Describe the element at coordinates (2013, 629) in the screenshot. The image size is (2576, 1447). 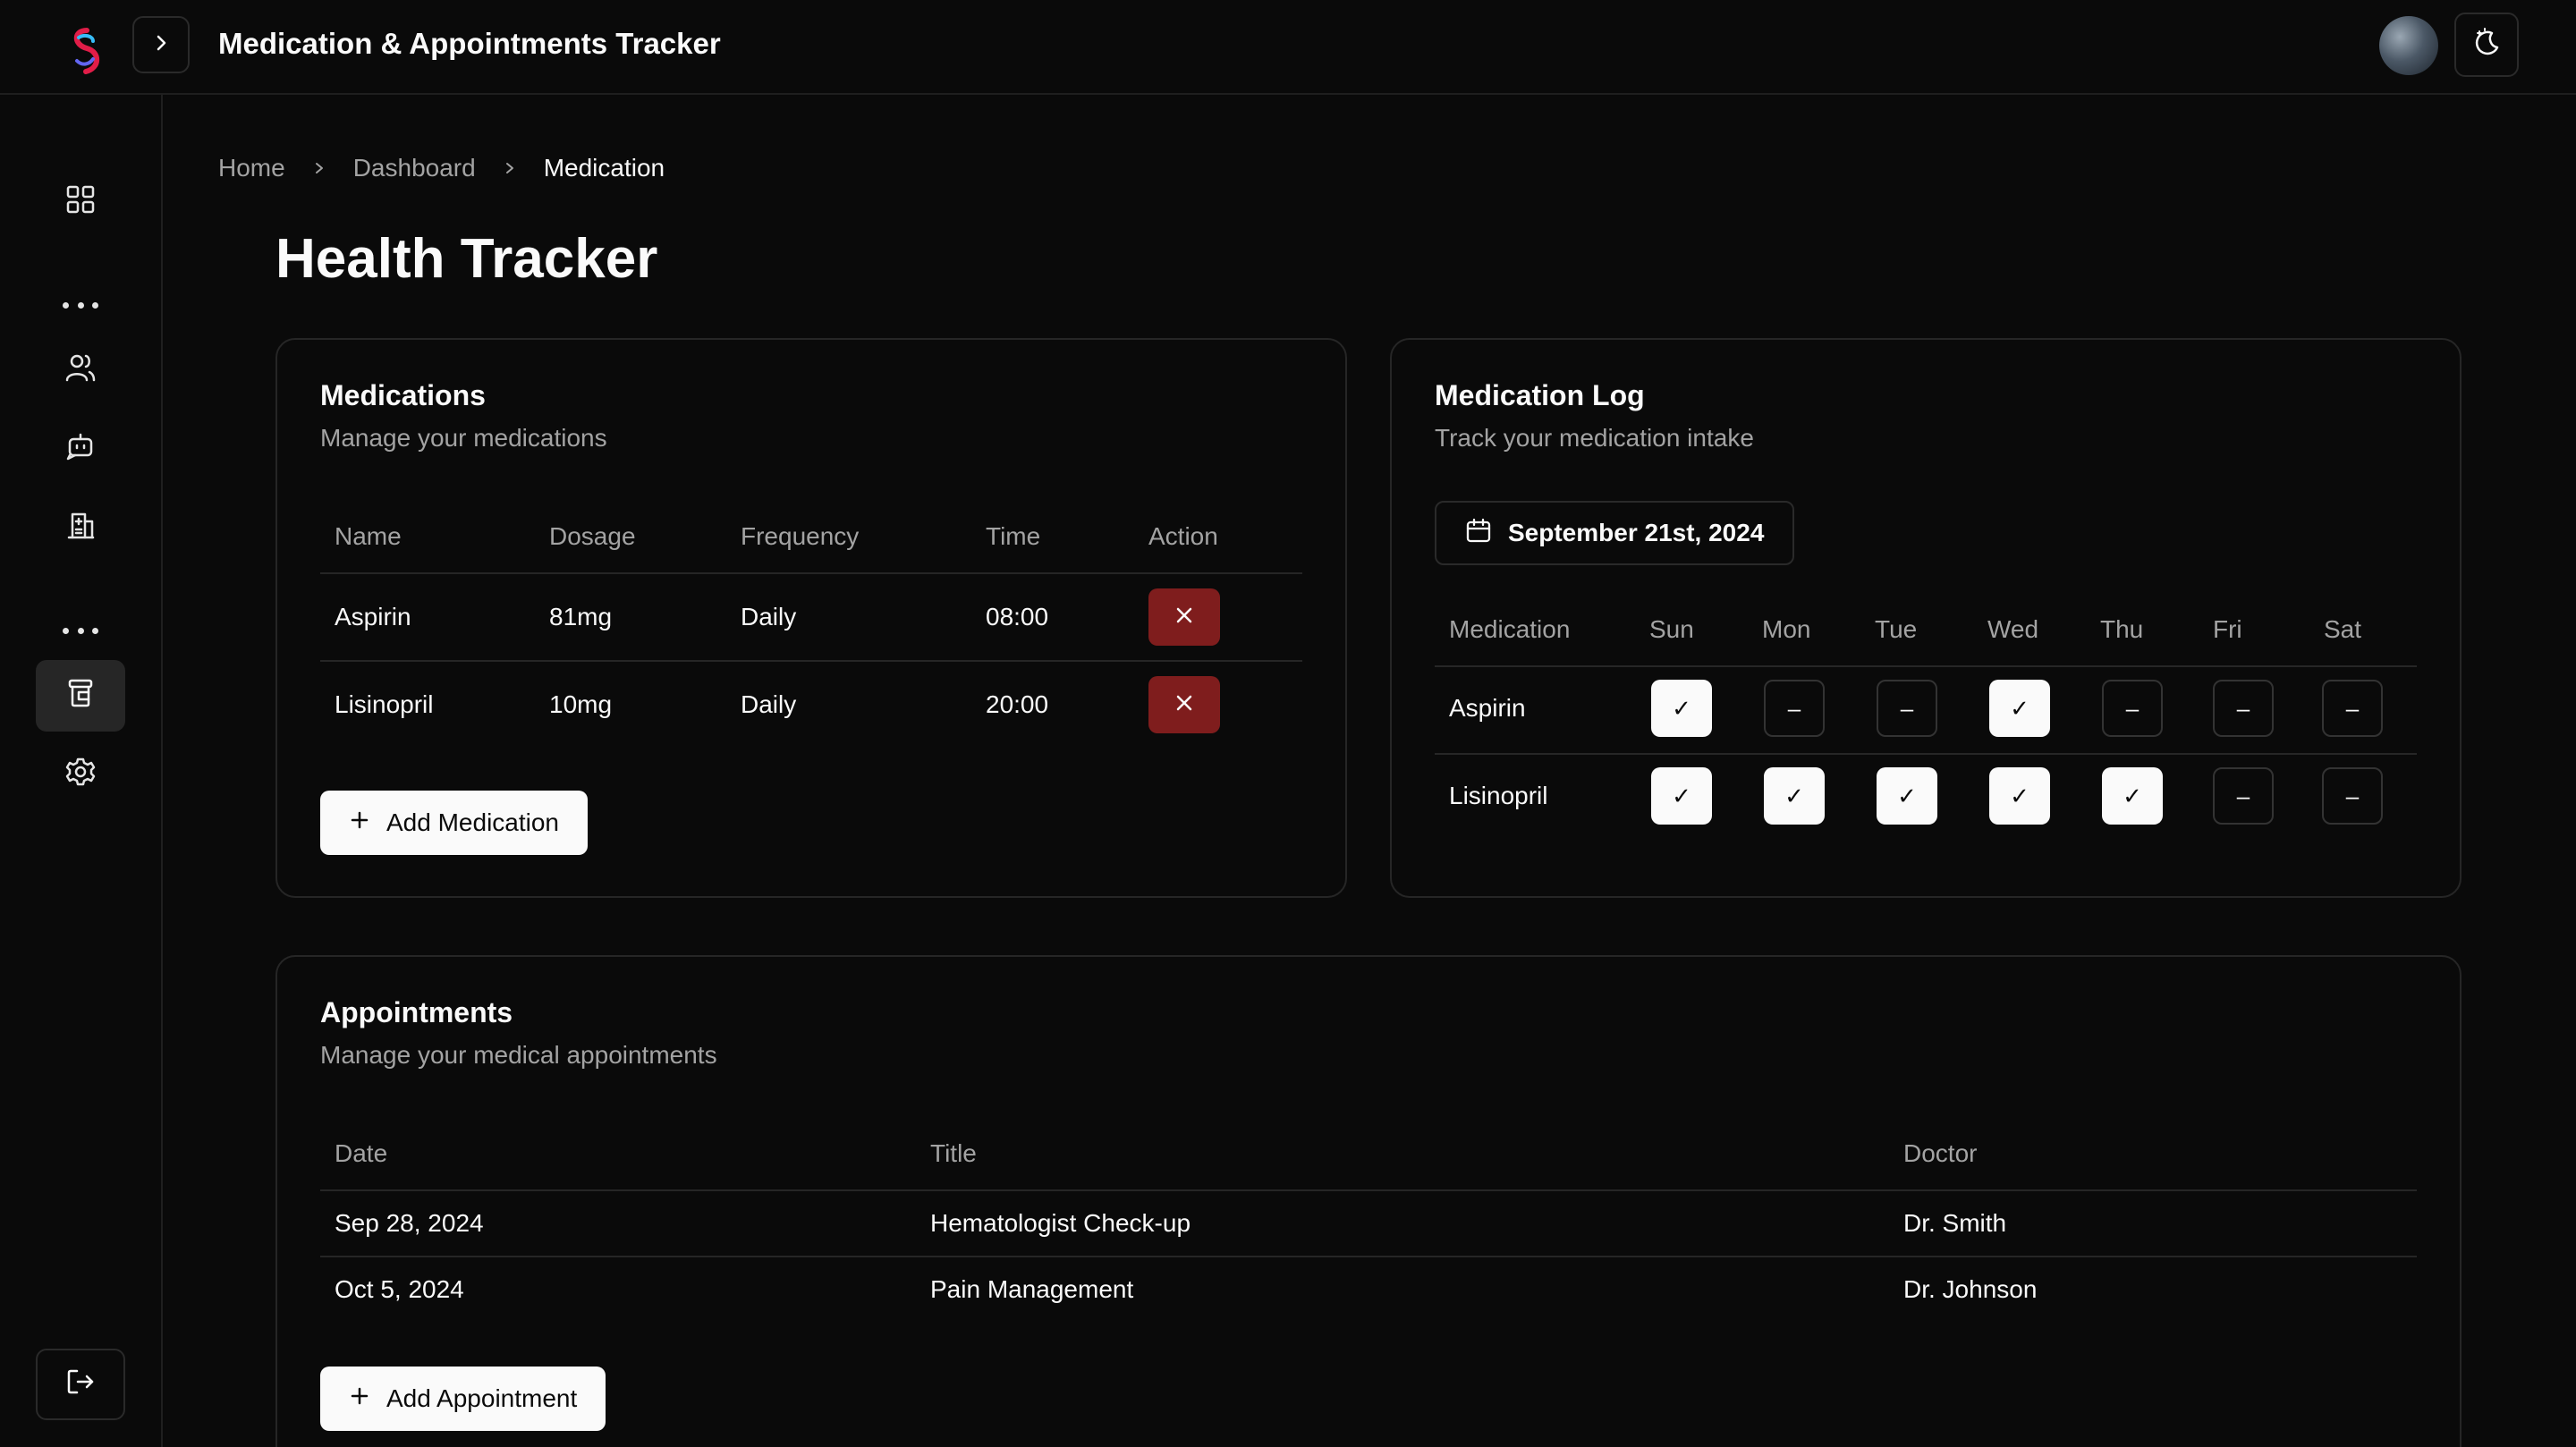
I see `column-header: Wed` at that location.